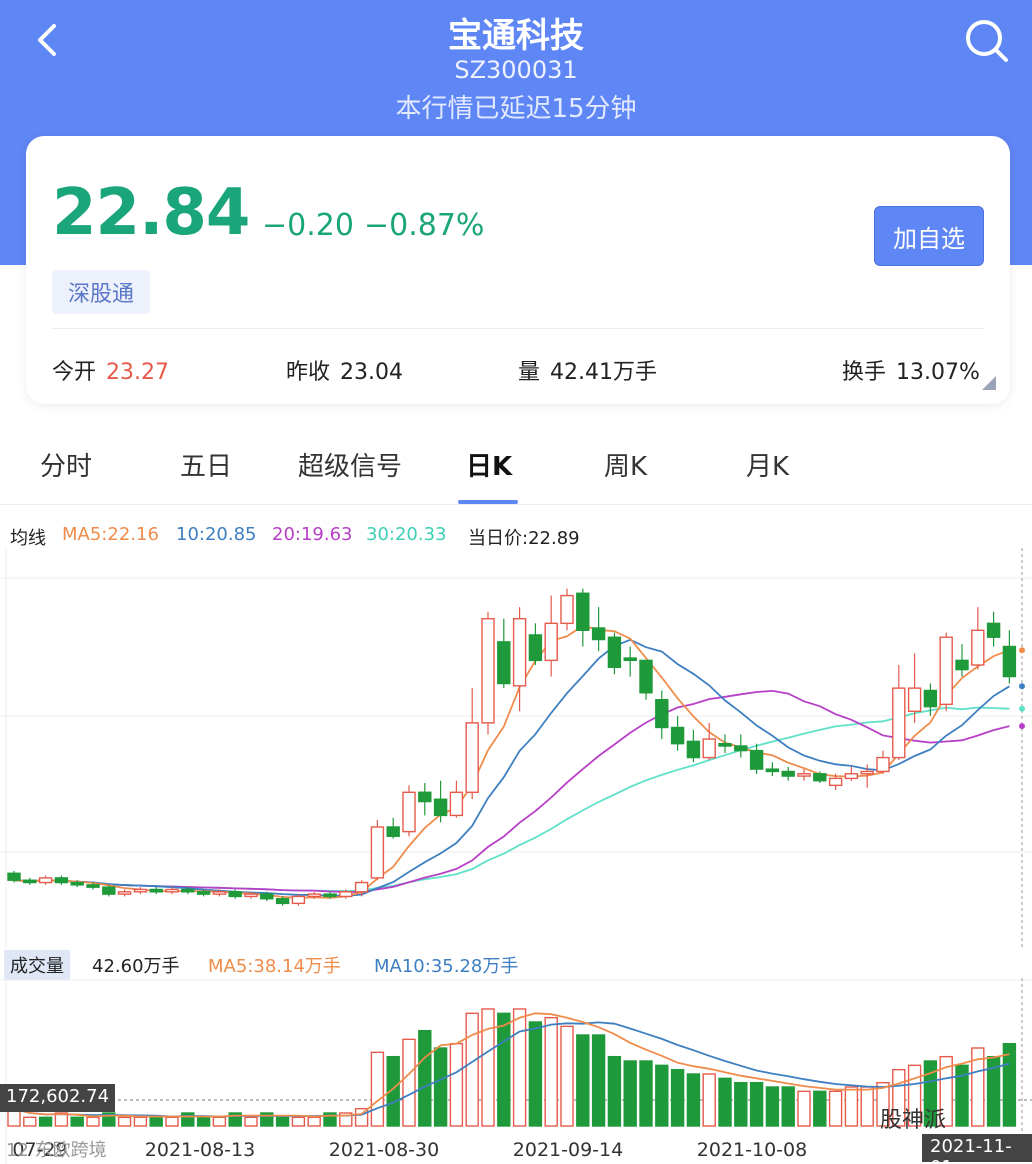 The image size is (1032, 1164). Describe the element at coordinates (1022, 708) in the screenshot. I see `ma30-line-end-dot` at that location.